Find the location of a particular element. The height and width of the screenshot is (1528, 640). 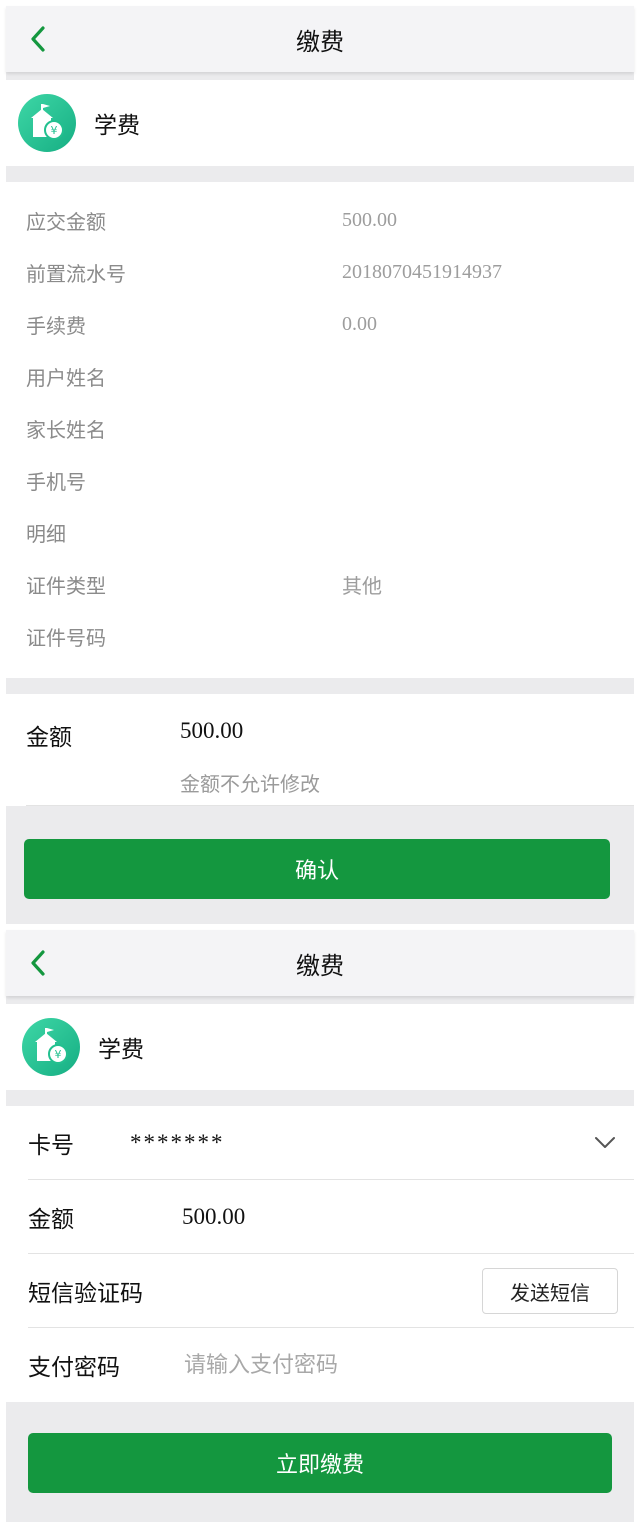

chevron-down-icon is located at coordinates (605, 1143).